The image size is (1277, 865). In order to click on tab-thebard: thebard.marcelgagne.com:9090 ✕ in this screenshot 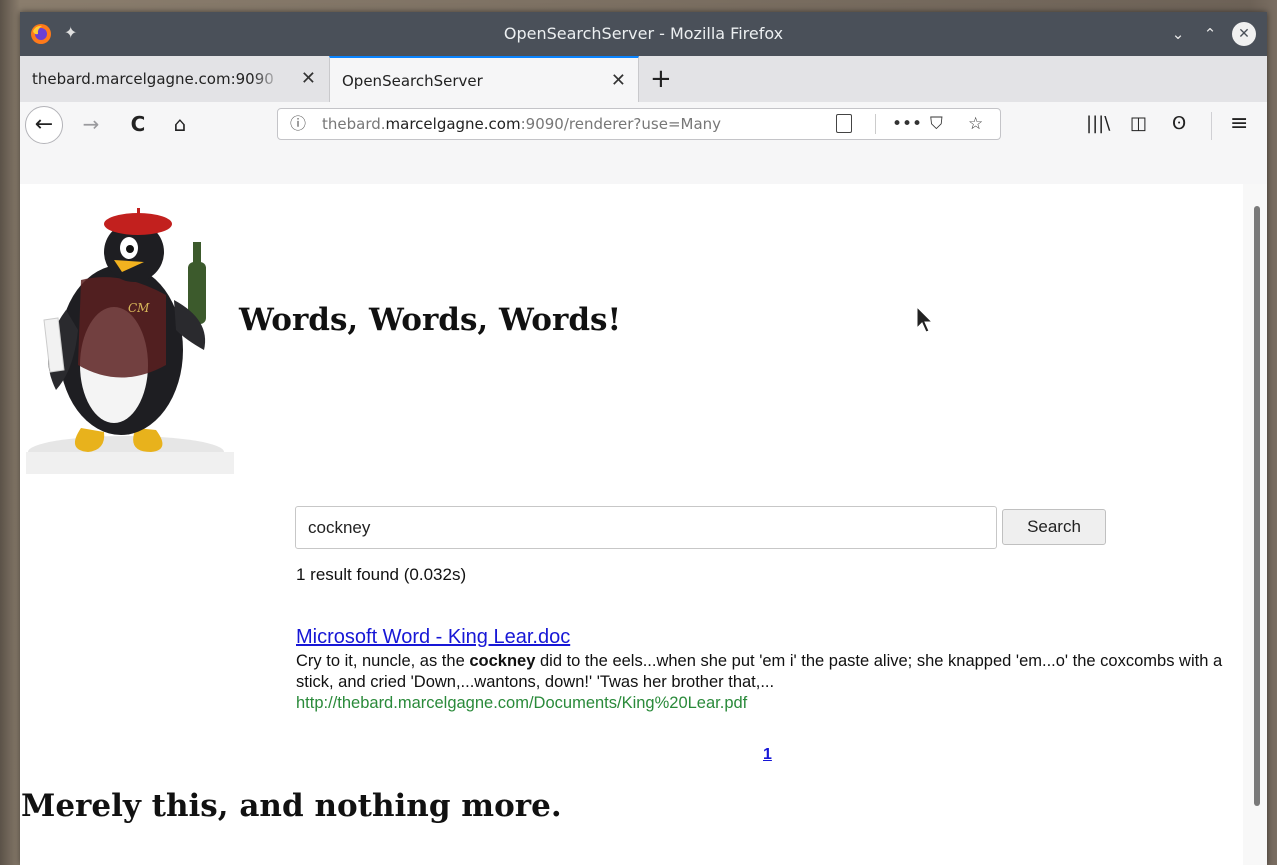, I will do `click(174, 79)`.